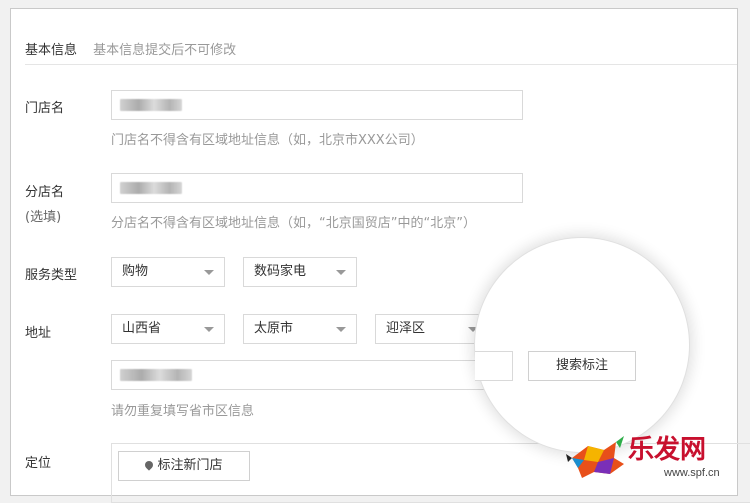 The width and height of the screenshot is (750, 503). I want to click on watermark-url: www.spf.cn, so click(691, 473).